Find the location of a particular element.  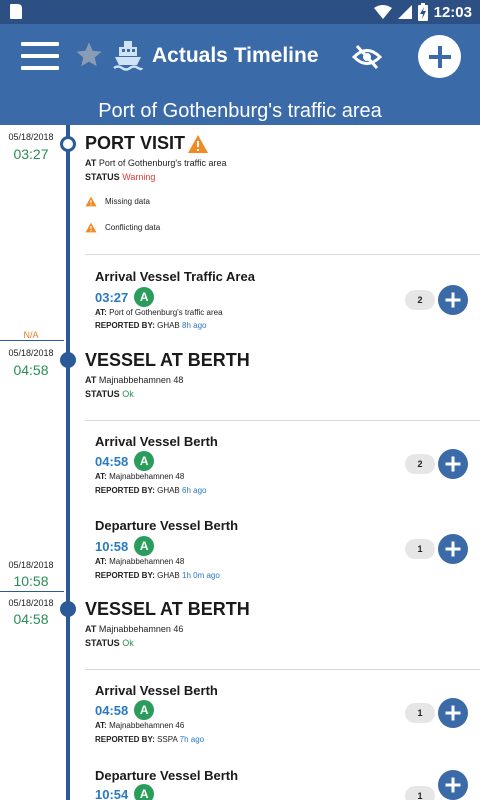

battery-charging-icon is located at coordinates (422, 12).